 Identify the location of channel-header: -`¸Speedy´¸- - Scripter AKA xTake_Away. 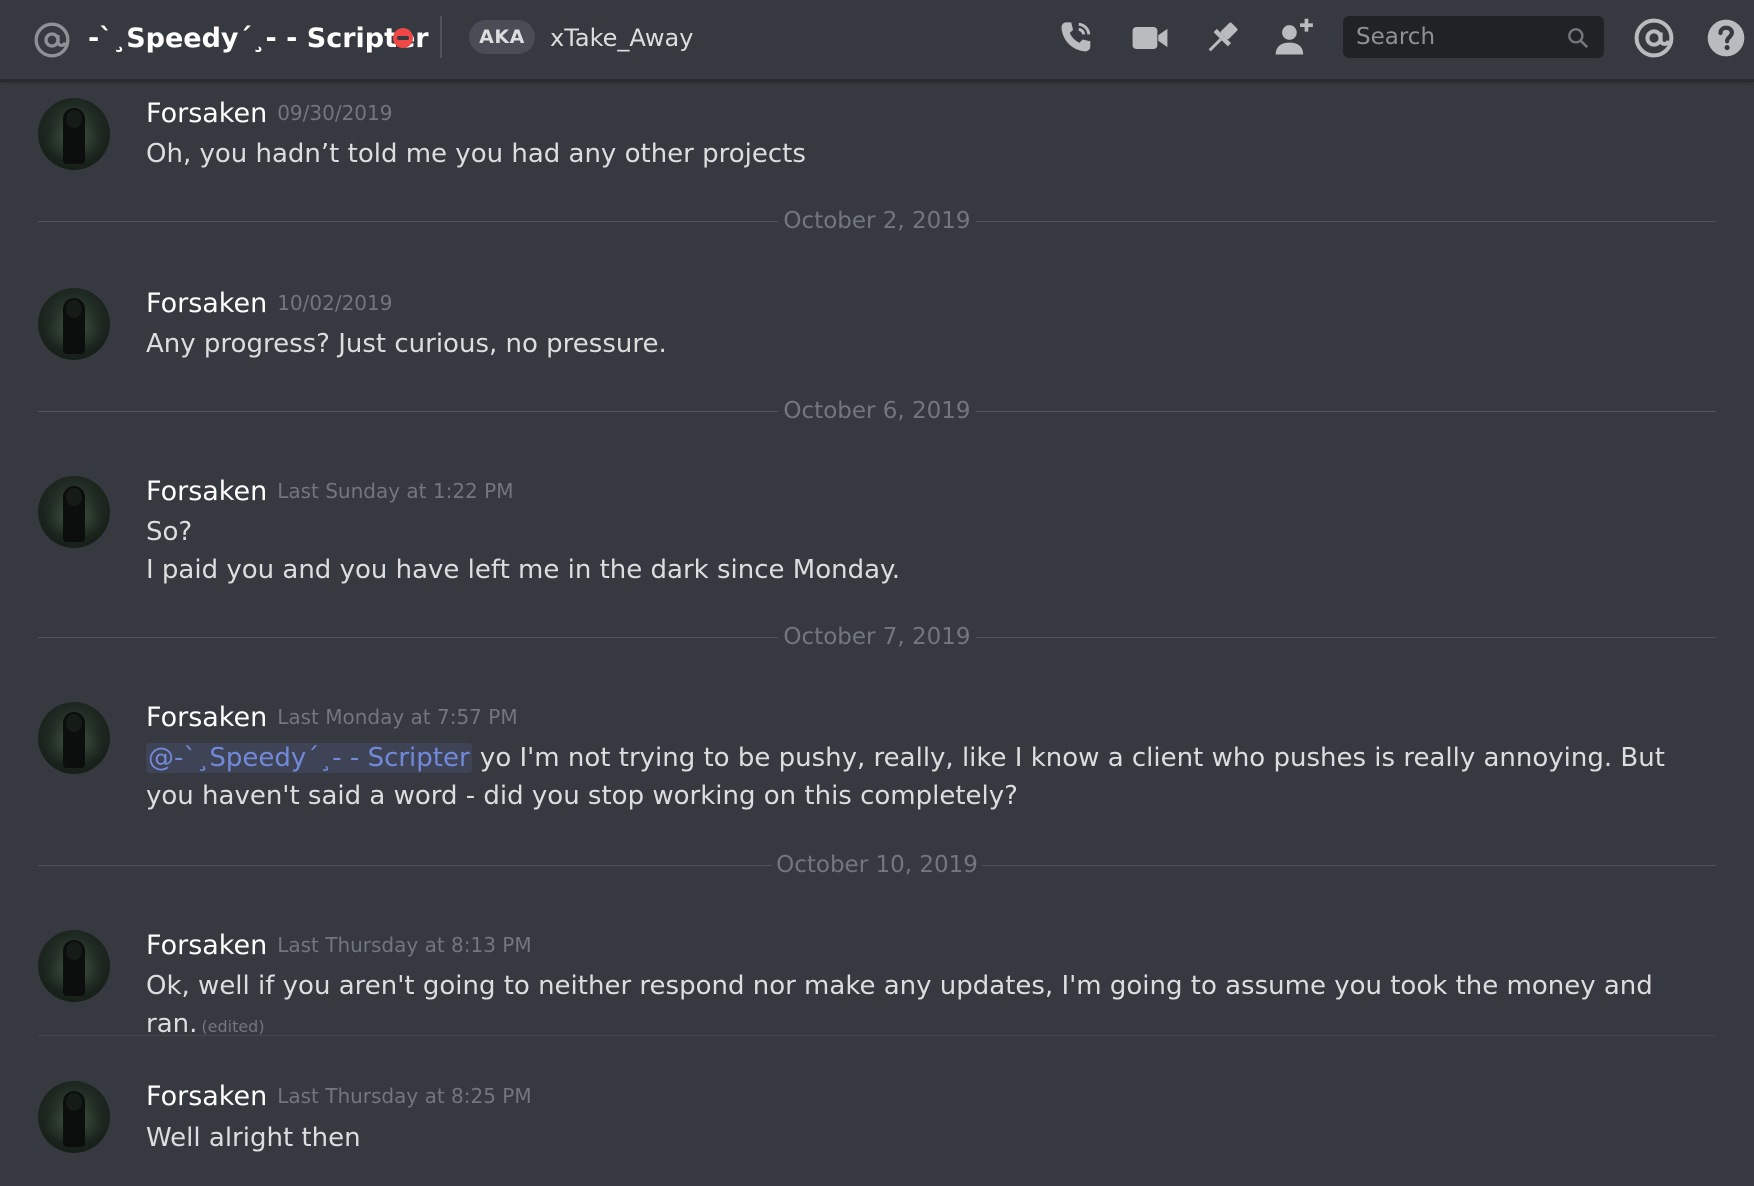
(877, 40).